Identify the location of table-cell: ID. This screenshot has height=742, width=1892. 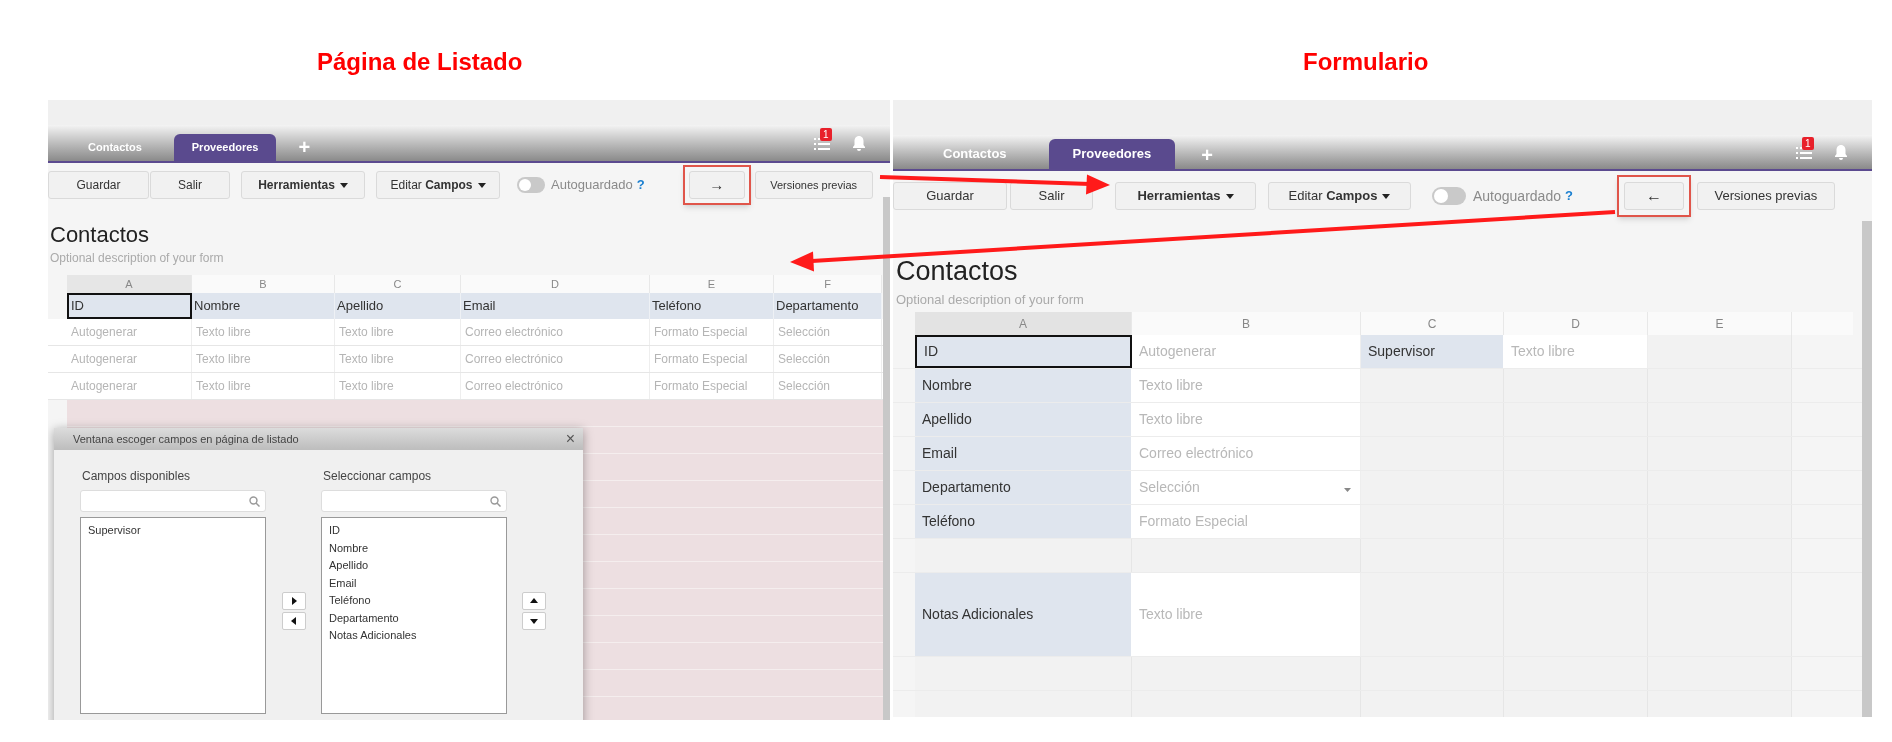
(129, 306).